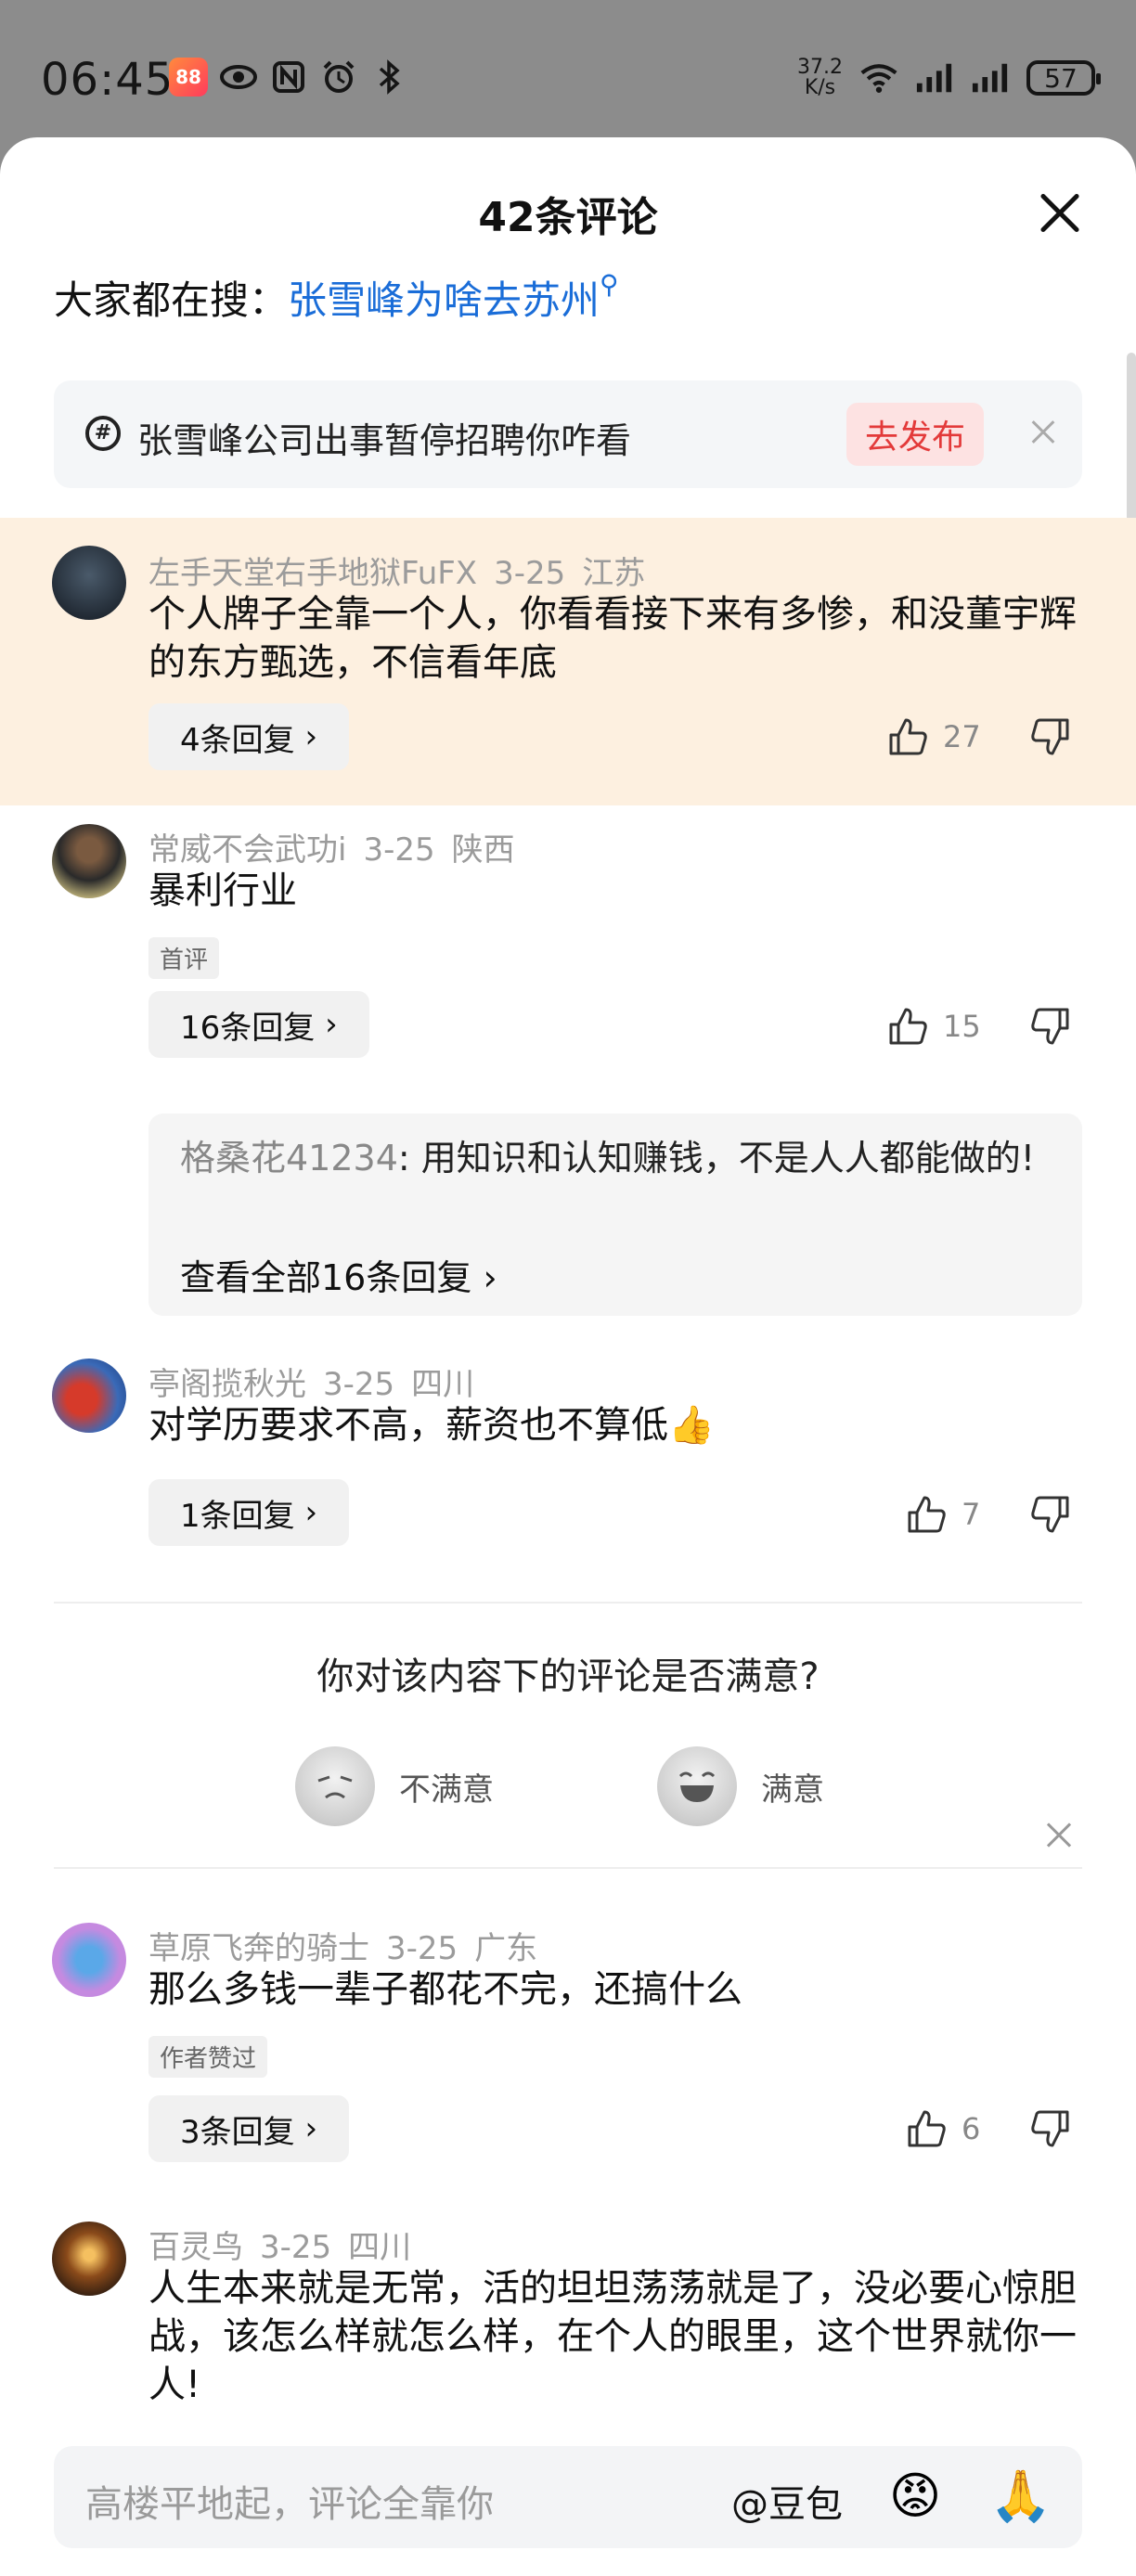 The width and height of the screenshot is (1136, 2576). Describe the element at coordinates (1059, 1834) in the screenshot. I see `survey-close-icon` at that location.